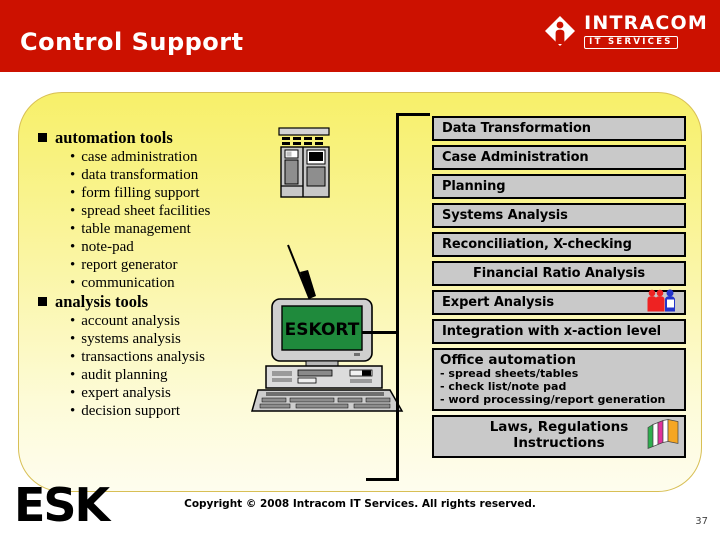 The width and height of the screenshot is (720, 540). What do you see at coordinates (322, 330) in the screenshot?
I see `computer-screen-label: ESKORT` at bounding box center [322, 330].